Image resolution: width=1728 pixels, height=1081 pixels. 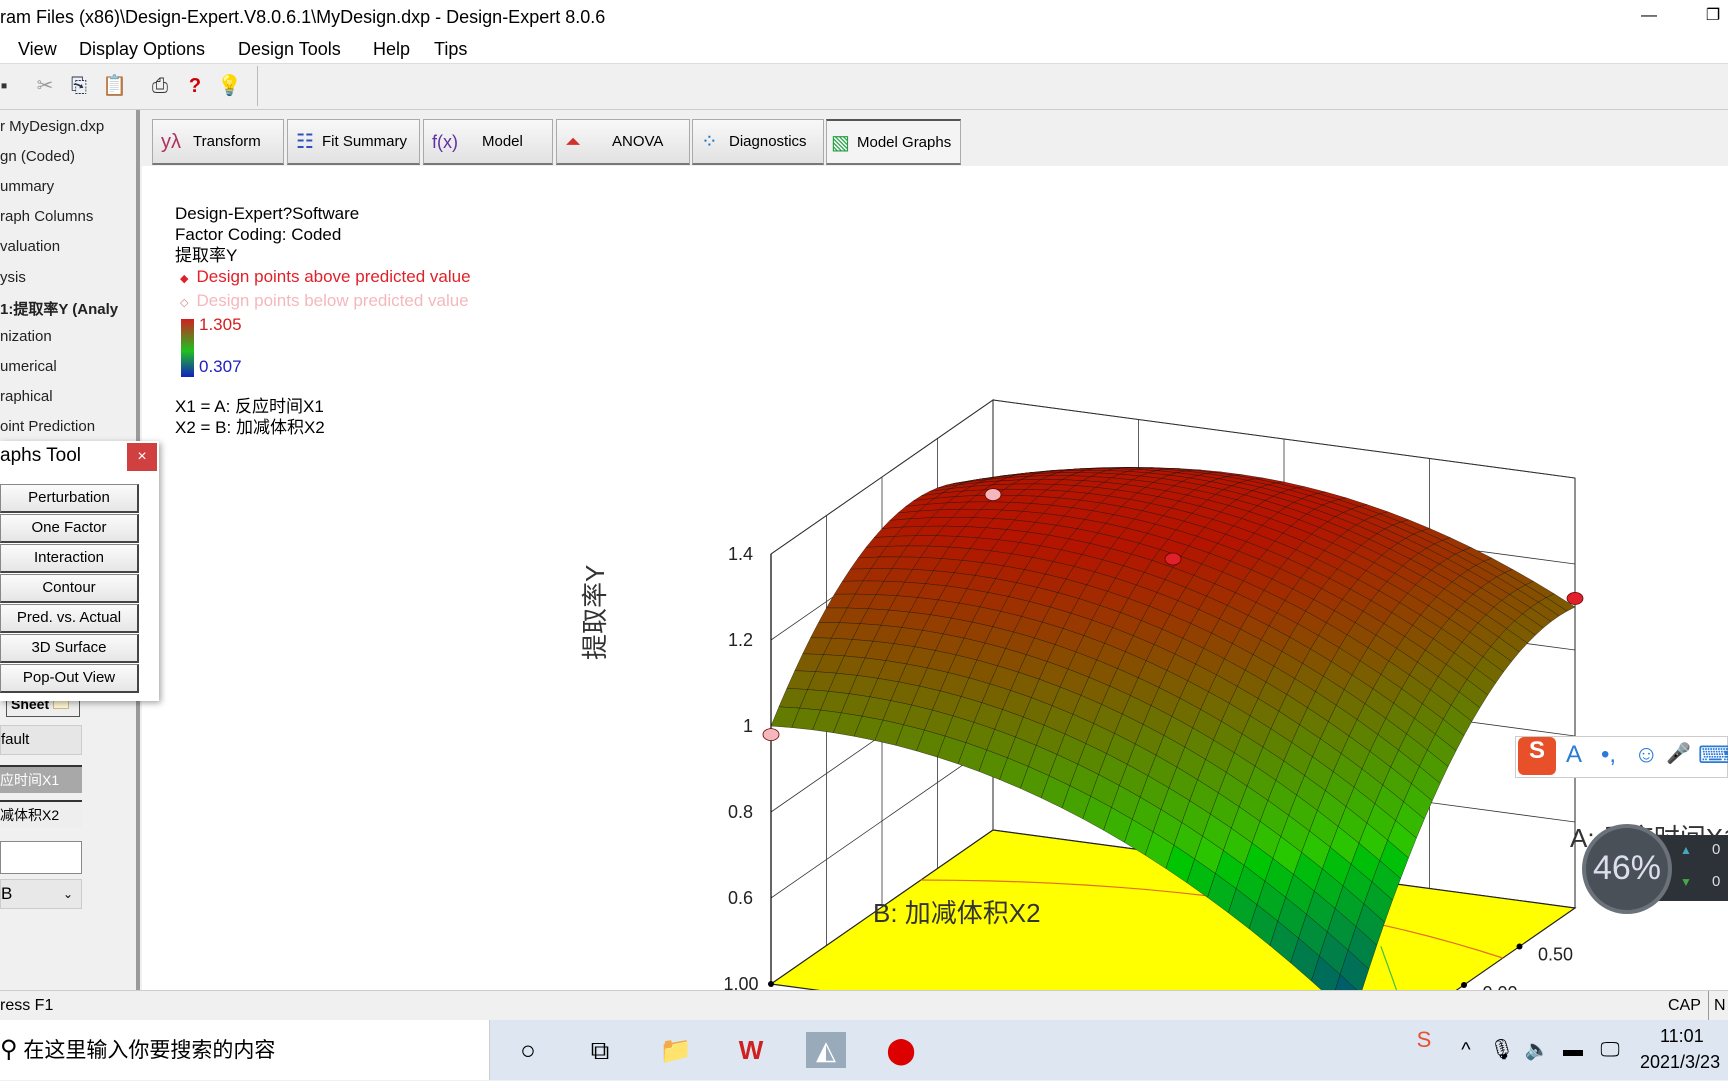 What do you see at coordinates (1574, 755) in the screenshot?
I see `ime-font-icon: A` at bounding box center [1574, 755].